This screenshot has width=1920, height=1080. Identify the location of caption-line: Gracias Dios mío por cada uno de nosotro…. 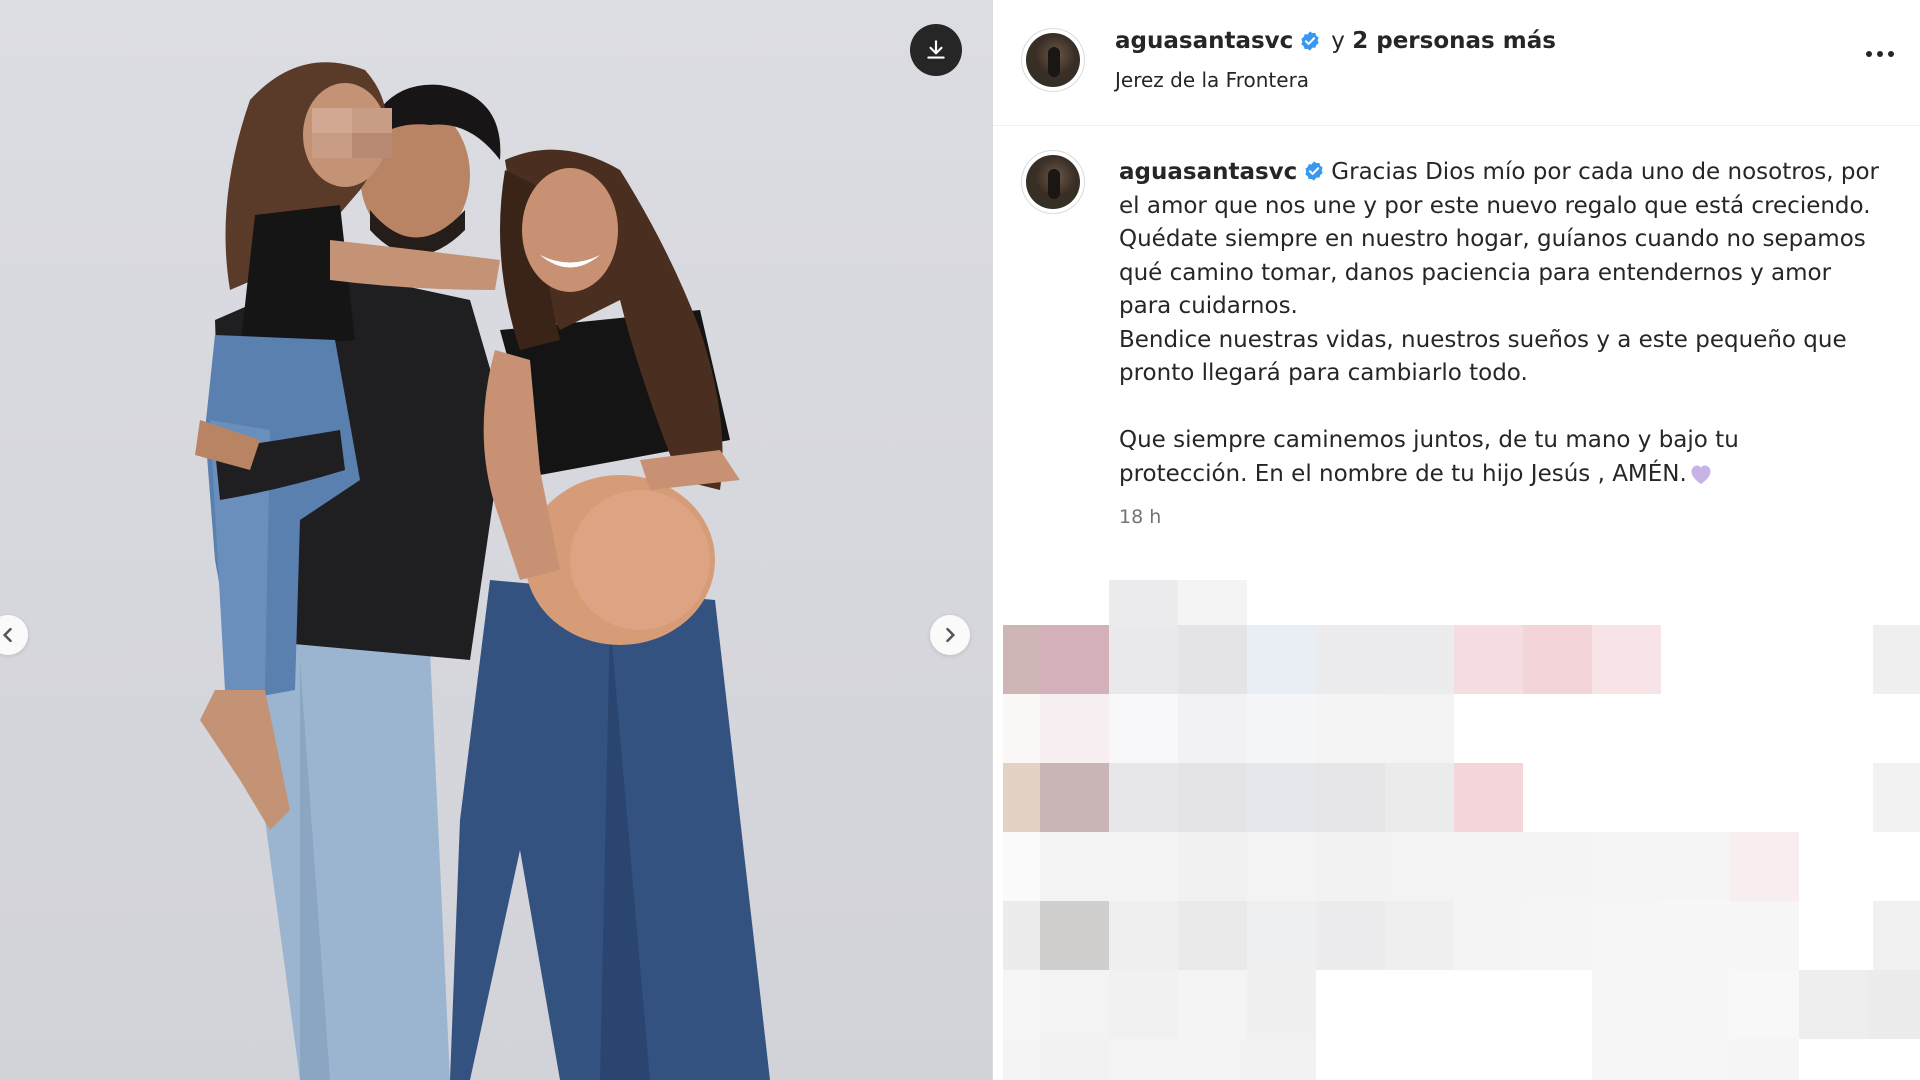
(1605, 172).